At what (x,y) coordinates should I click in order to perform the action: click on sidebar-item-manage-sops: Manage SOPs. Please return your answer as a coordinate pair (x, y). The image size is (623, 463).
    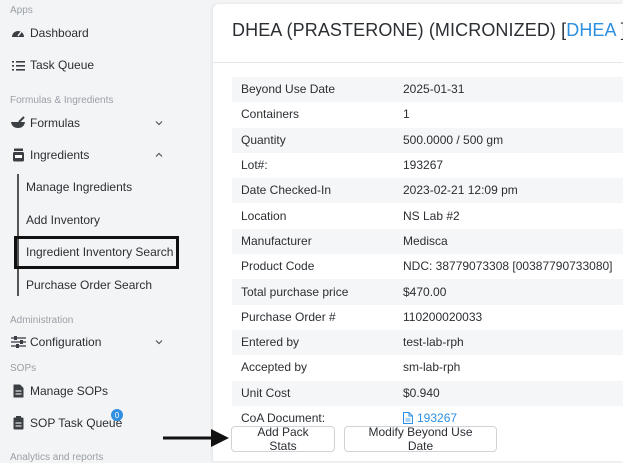
    Looking at the image, I should click on (59, 391).